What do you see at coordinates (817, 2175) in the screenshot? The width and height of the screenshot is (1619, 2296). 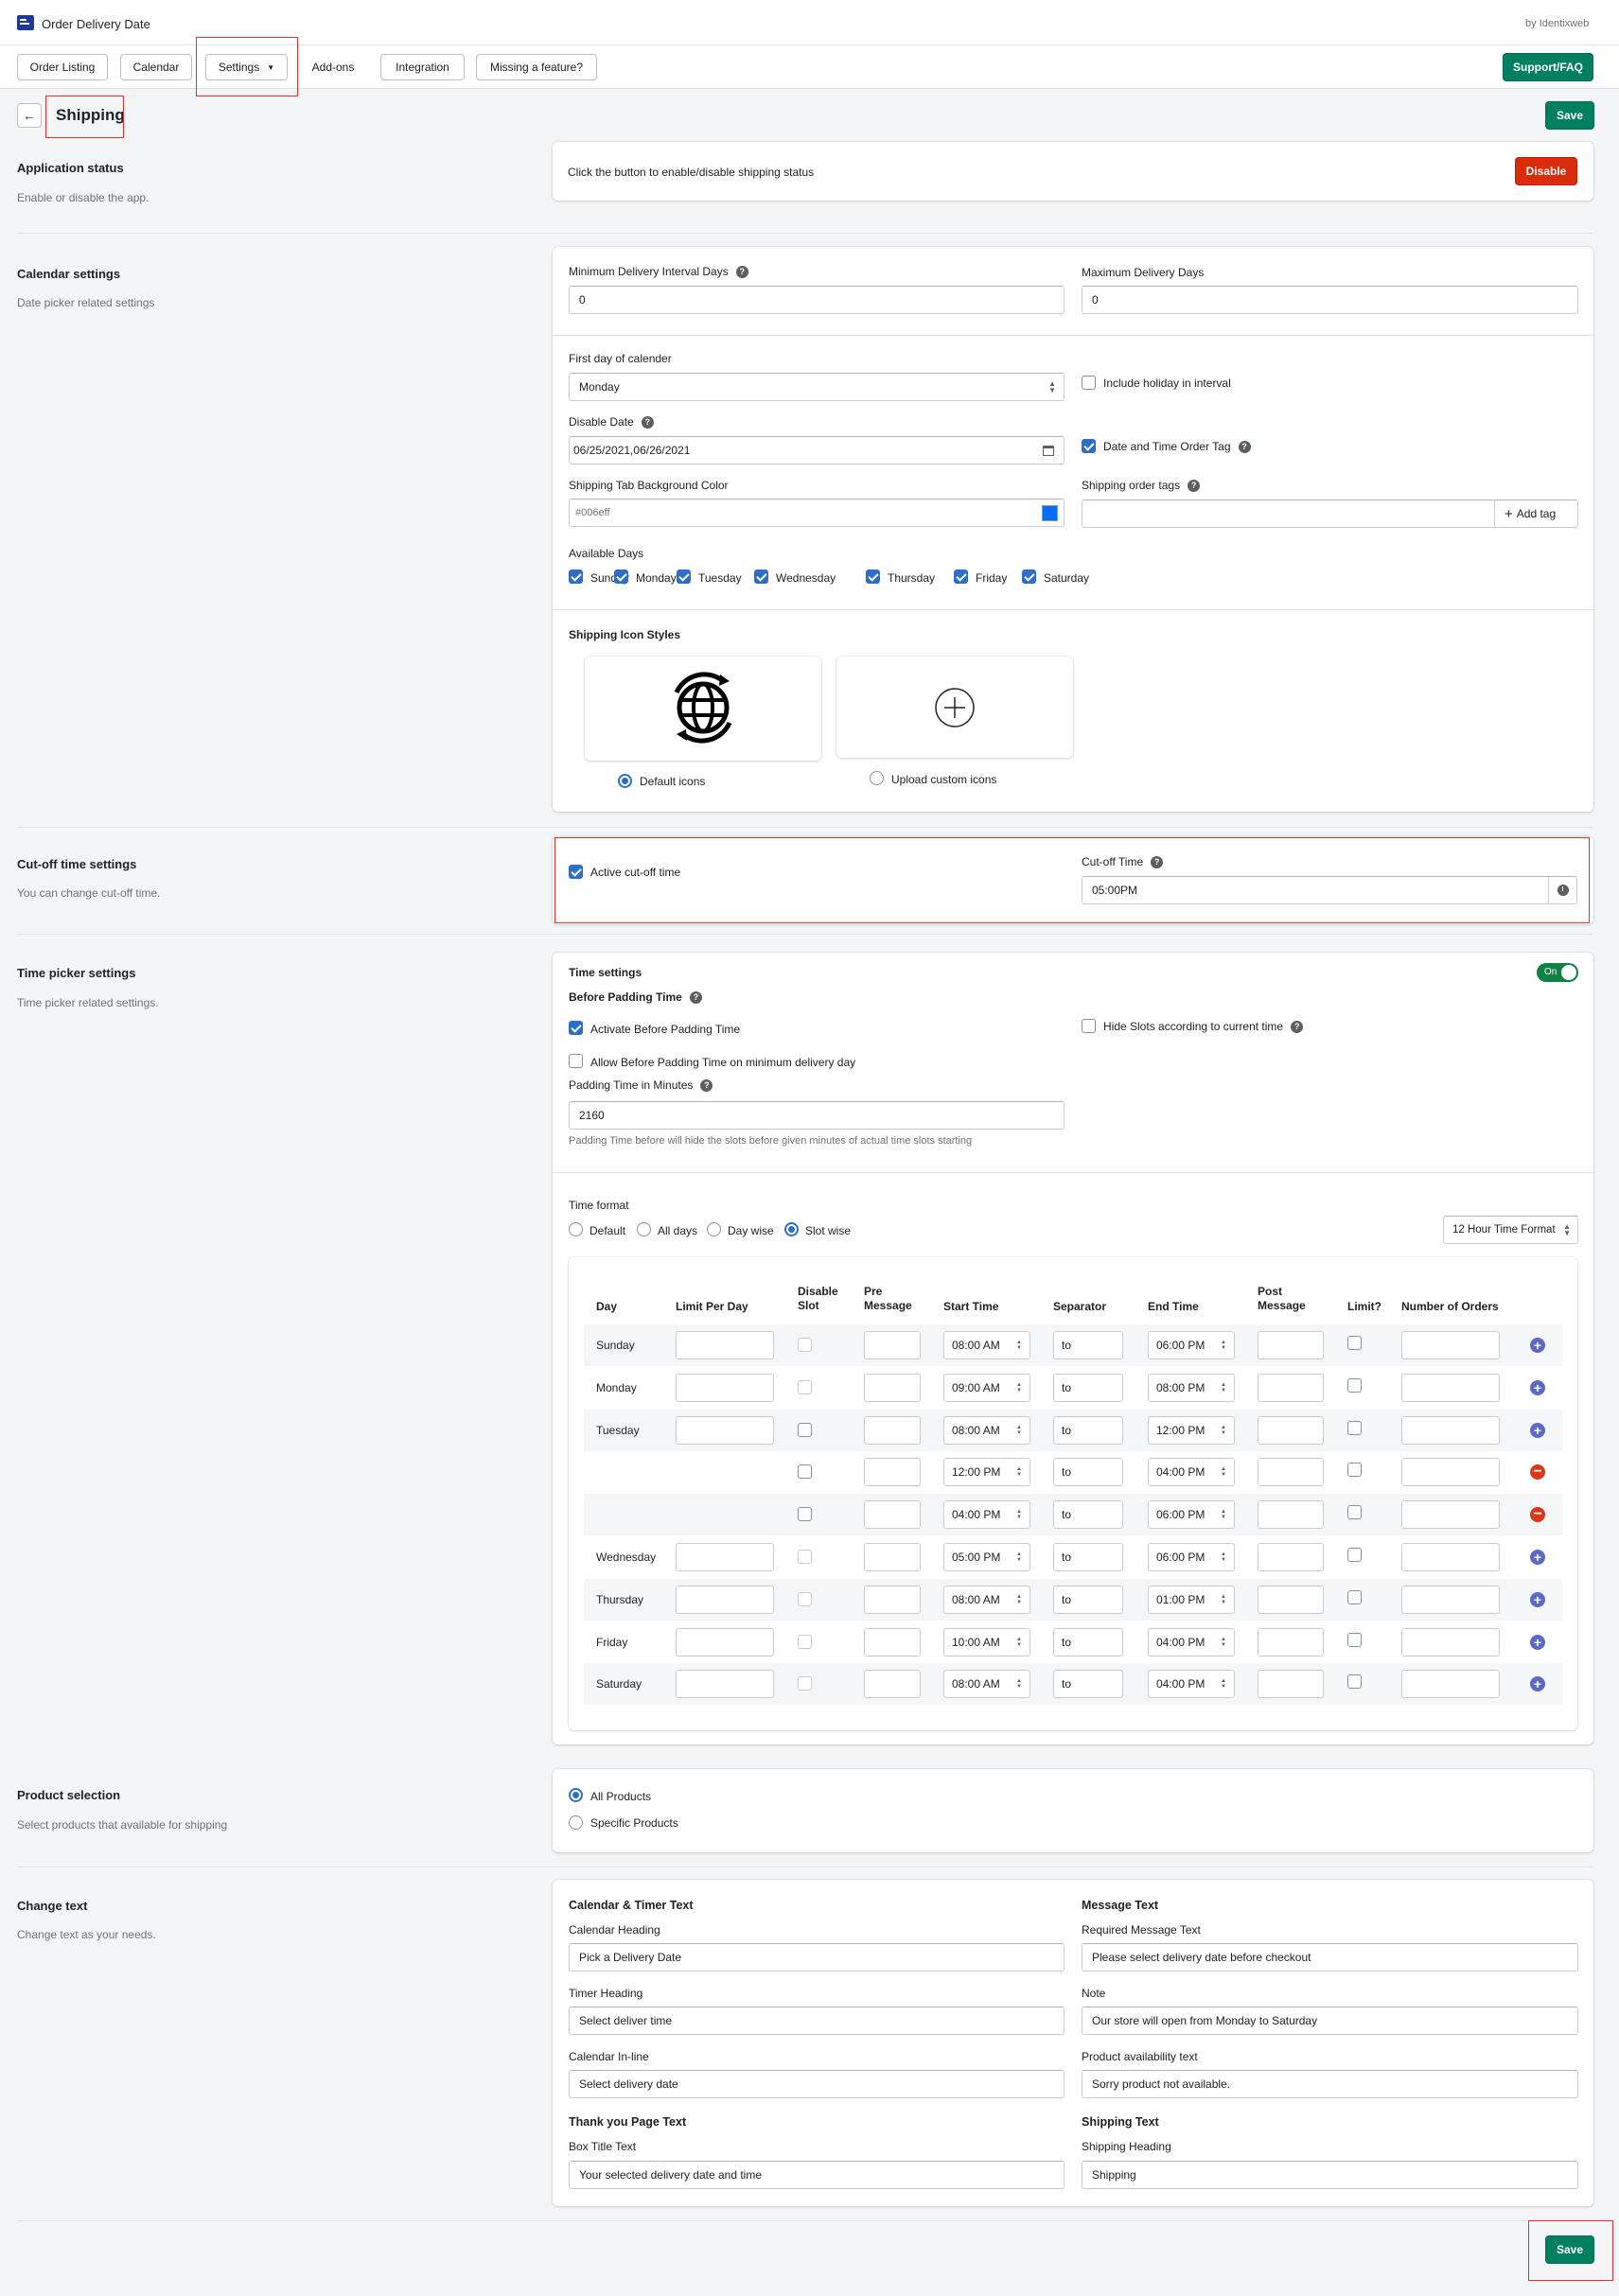 I see `box-title-input: Your selected delivery date and time` at bounding box center [817, 2175].